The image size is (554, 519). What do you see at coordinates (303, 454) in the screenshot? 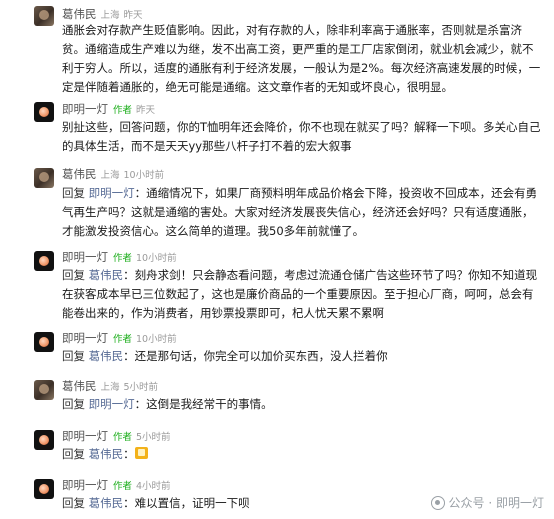
I see `comment-body: 回复 葛伟民：` at bounding box center [303, 454].